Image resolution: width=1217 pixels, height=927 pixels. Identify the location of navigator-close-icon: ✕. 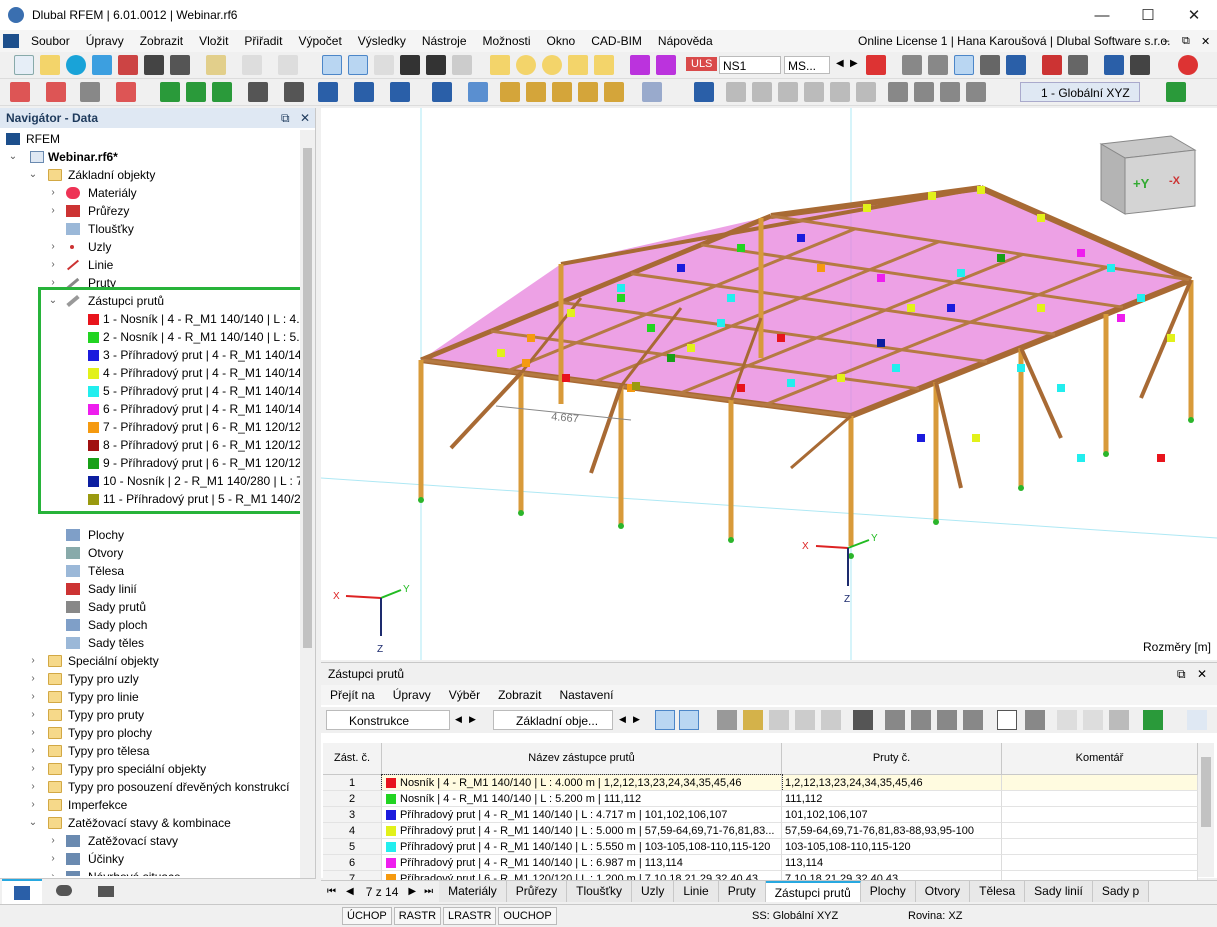
(305, 118).